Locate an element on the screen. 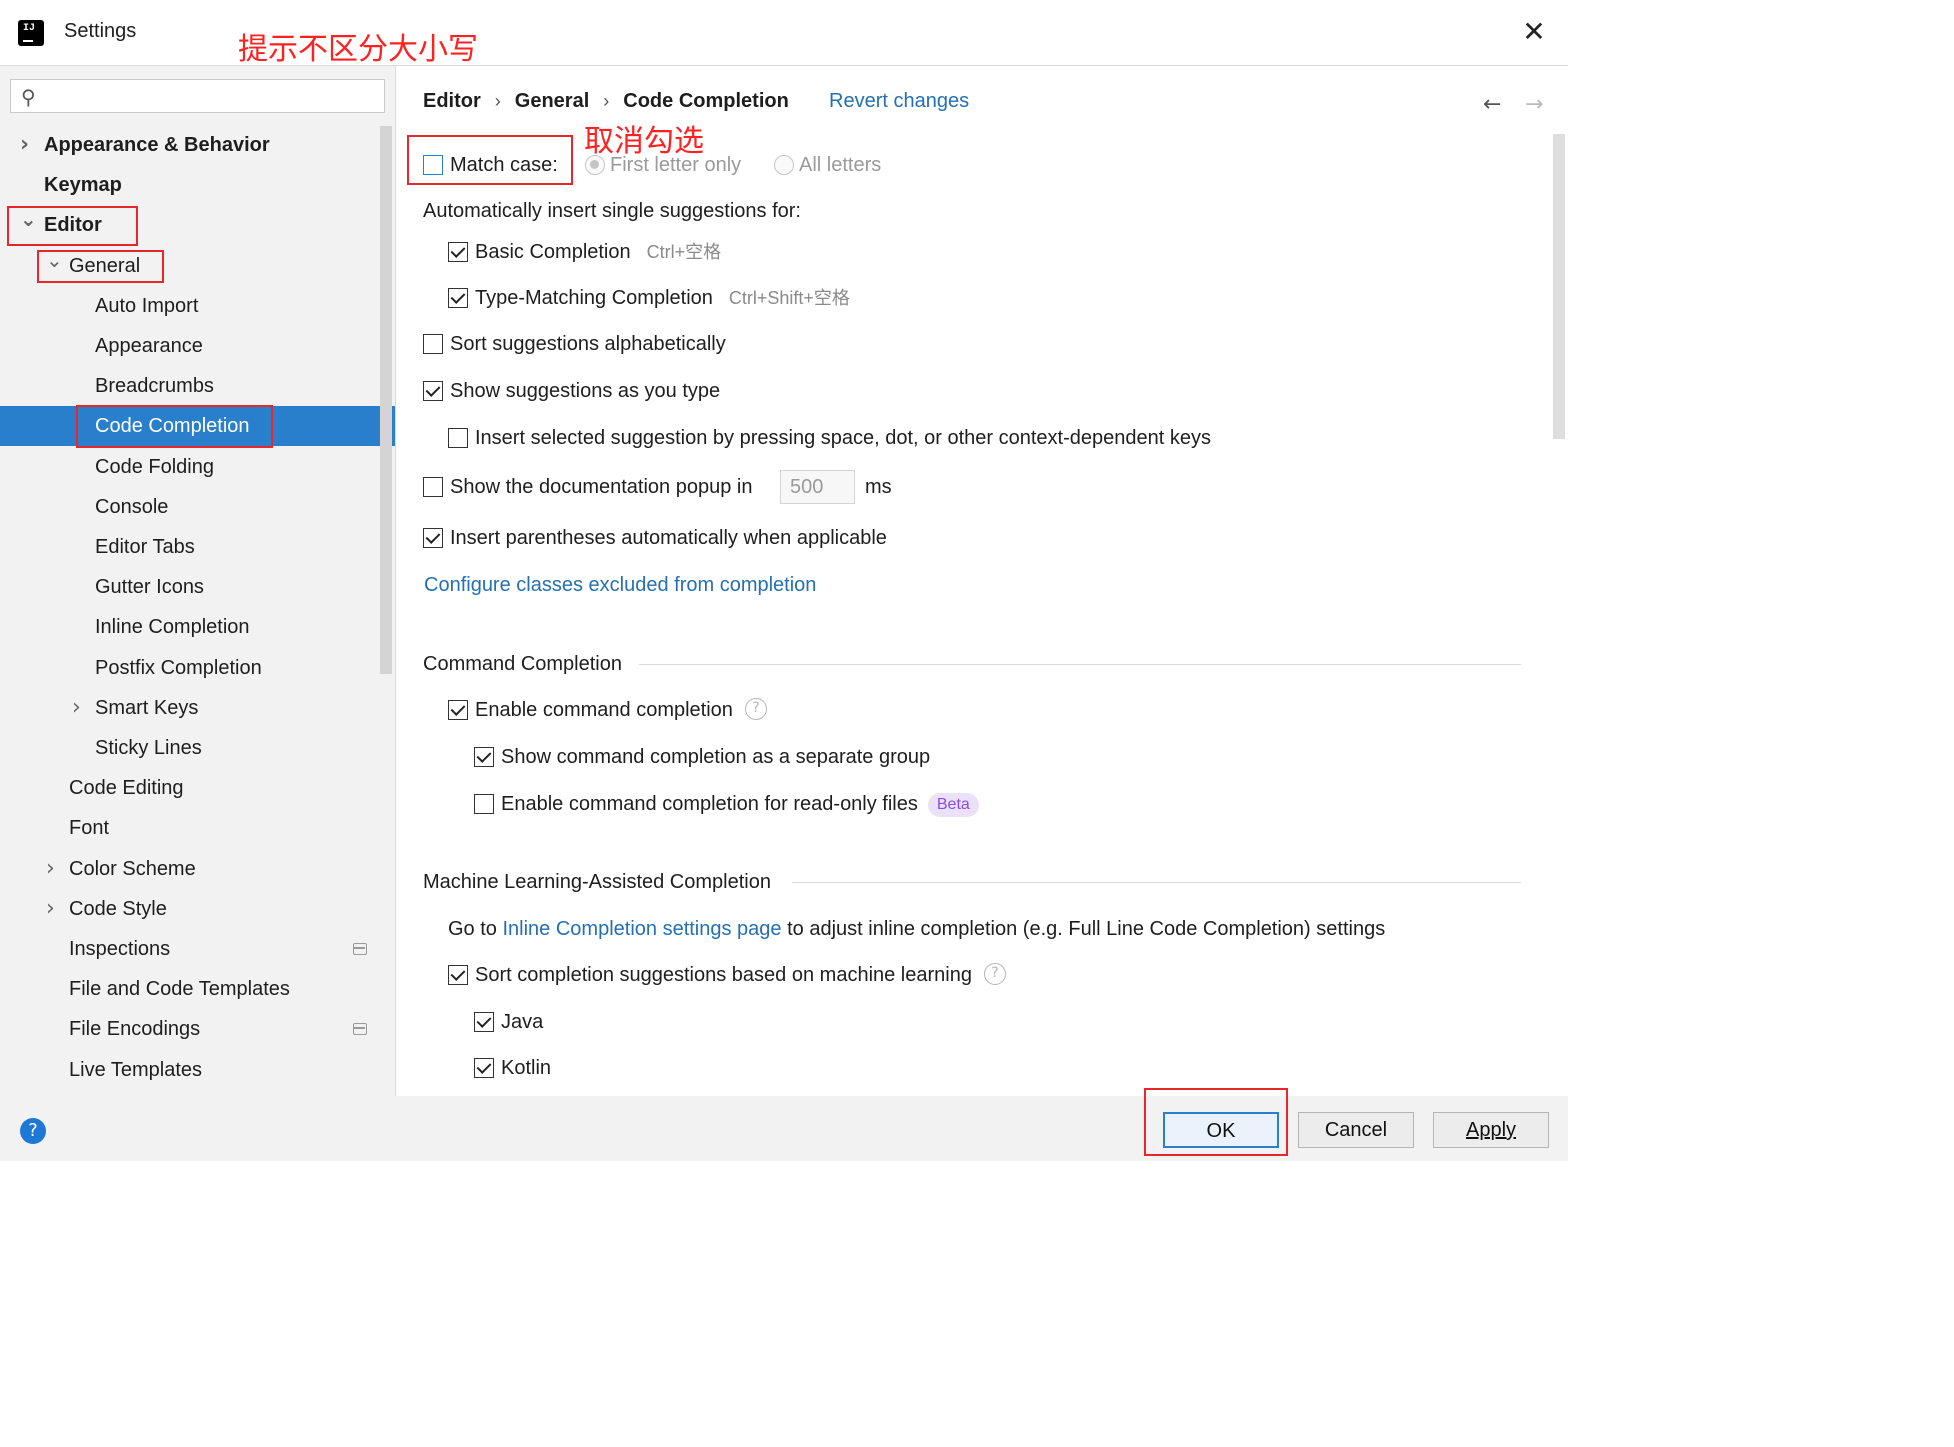 The image size is (1954, 1447). sidebar-item-postfix-completion: Postfix Completion is located at coordinates (197, 668).